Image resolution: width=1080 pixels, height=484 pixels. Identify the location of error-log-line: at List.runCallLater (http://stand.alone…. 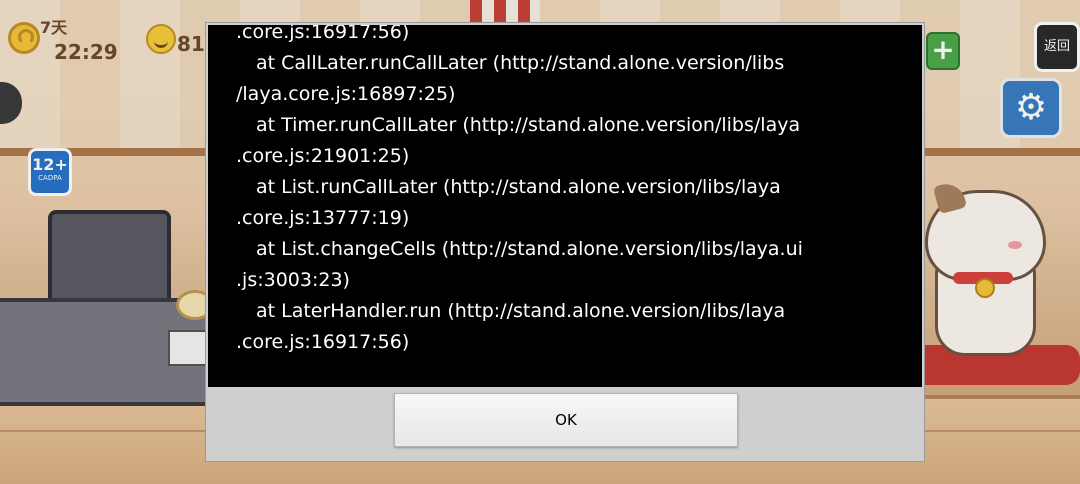
(518, 187).